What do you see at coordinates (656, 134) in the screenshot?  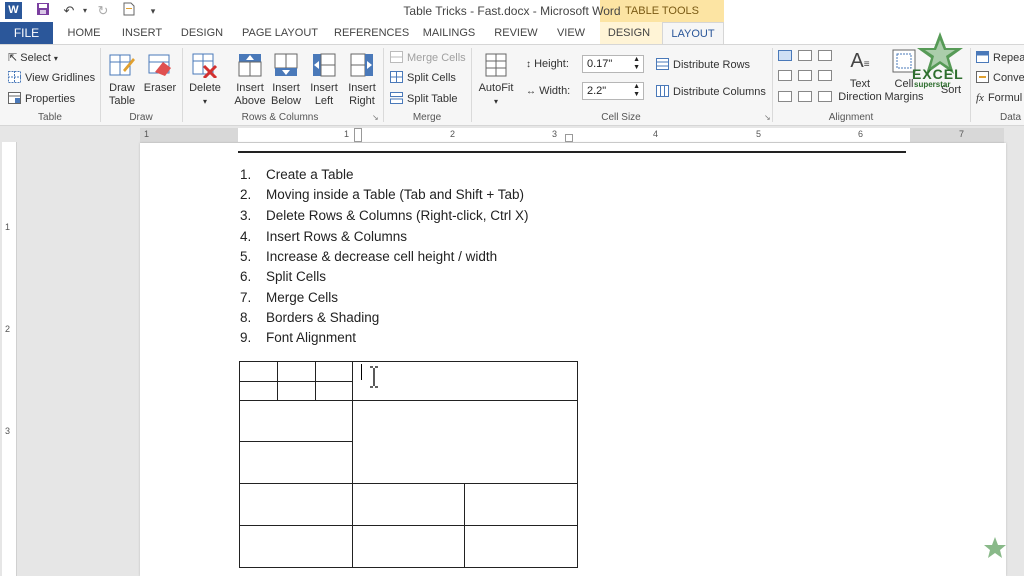 I see `ruler-number: 4` at bounding box center [656, 134].